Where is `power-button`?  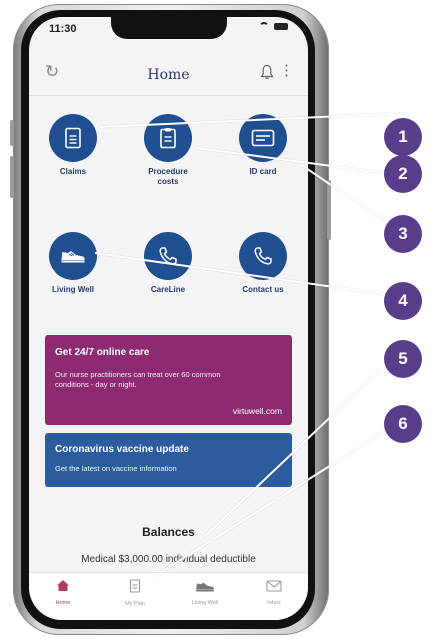
power-button is located at coordinates (329, 210).